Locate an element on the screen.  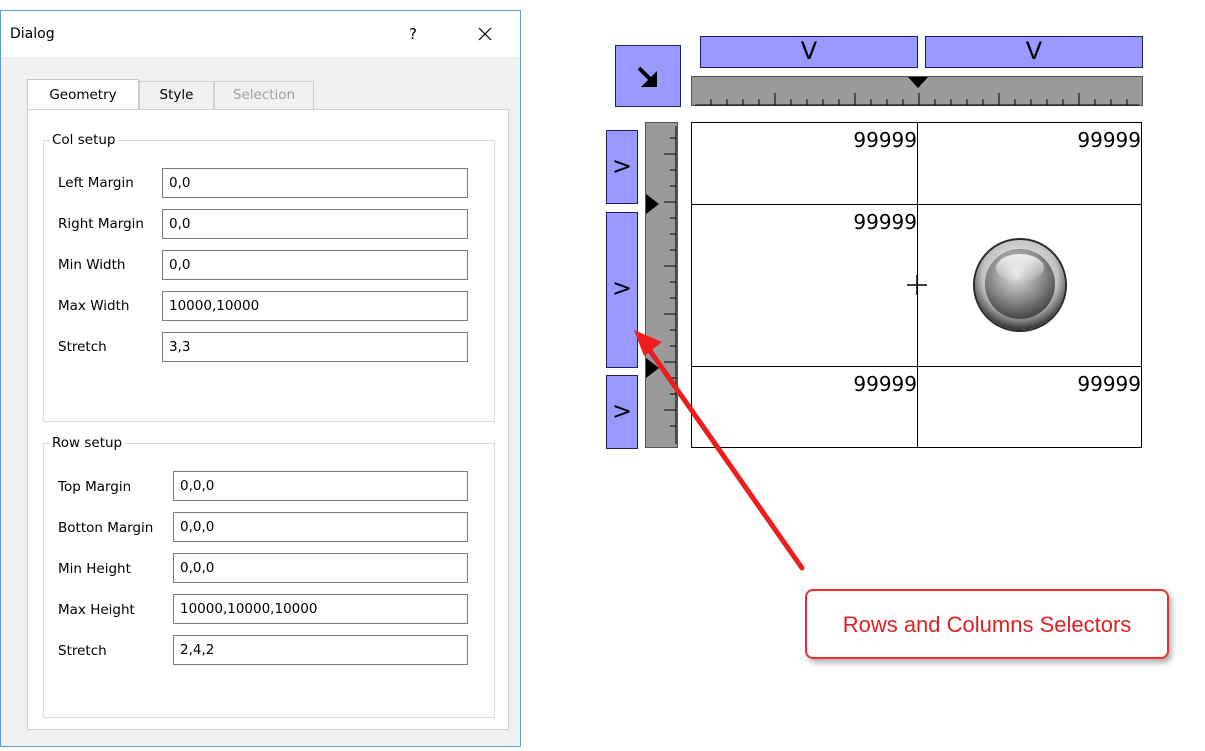
close-icon is located at coordinates (485, 34).